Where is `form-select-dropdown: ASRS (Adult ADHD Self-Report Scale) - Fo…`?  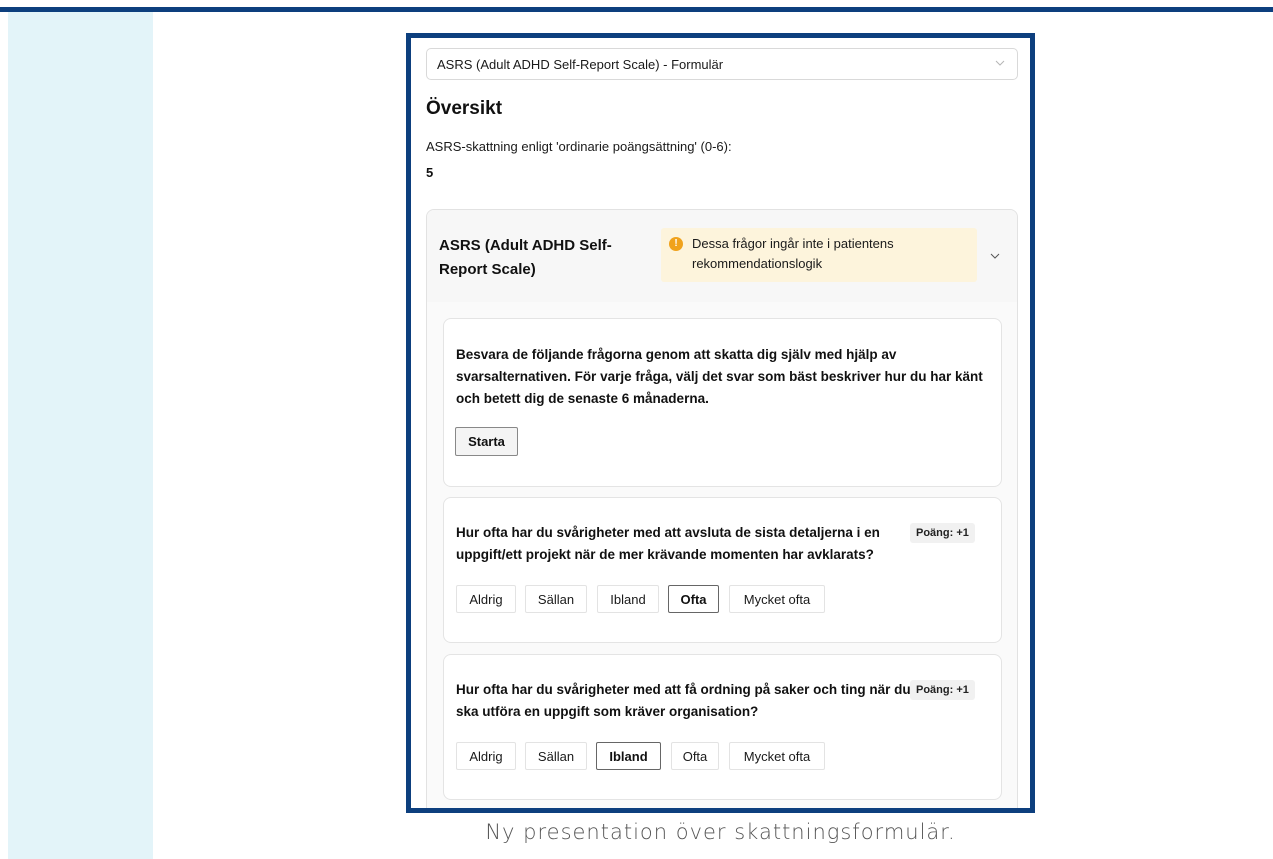 form-select-dropdown: ASRS (Adult ADHD Self-Report Scale) - Fo… is located at coordinates (722, 64).